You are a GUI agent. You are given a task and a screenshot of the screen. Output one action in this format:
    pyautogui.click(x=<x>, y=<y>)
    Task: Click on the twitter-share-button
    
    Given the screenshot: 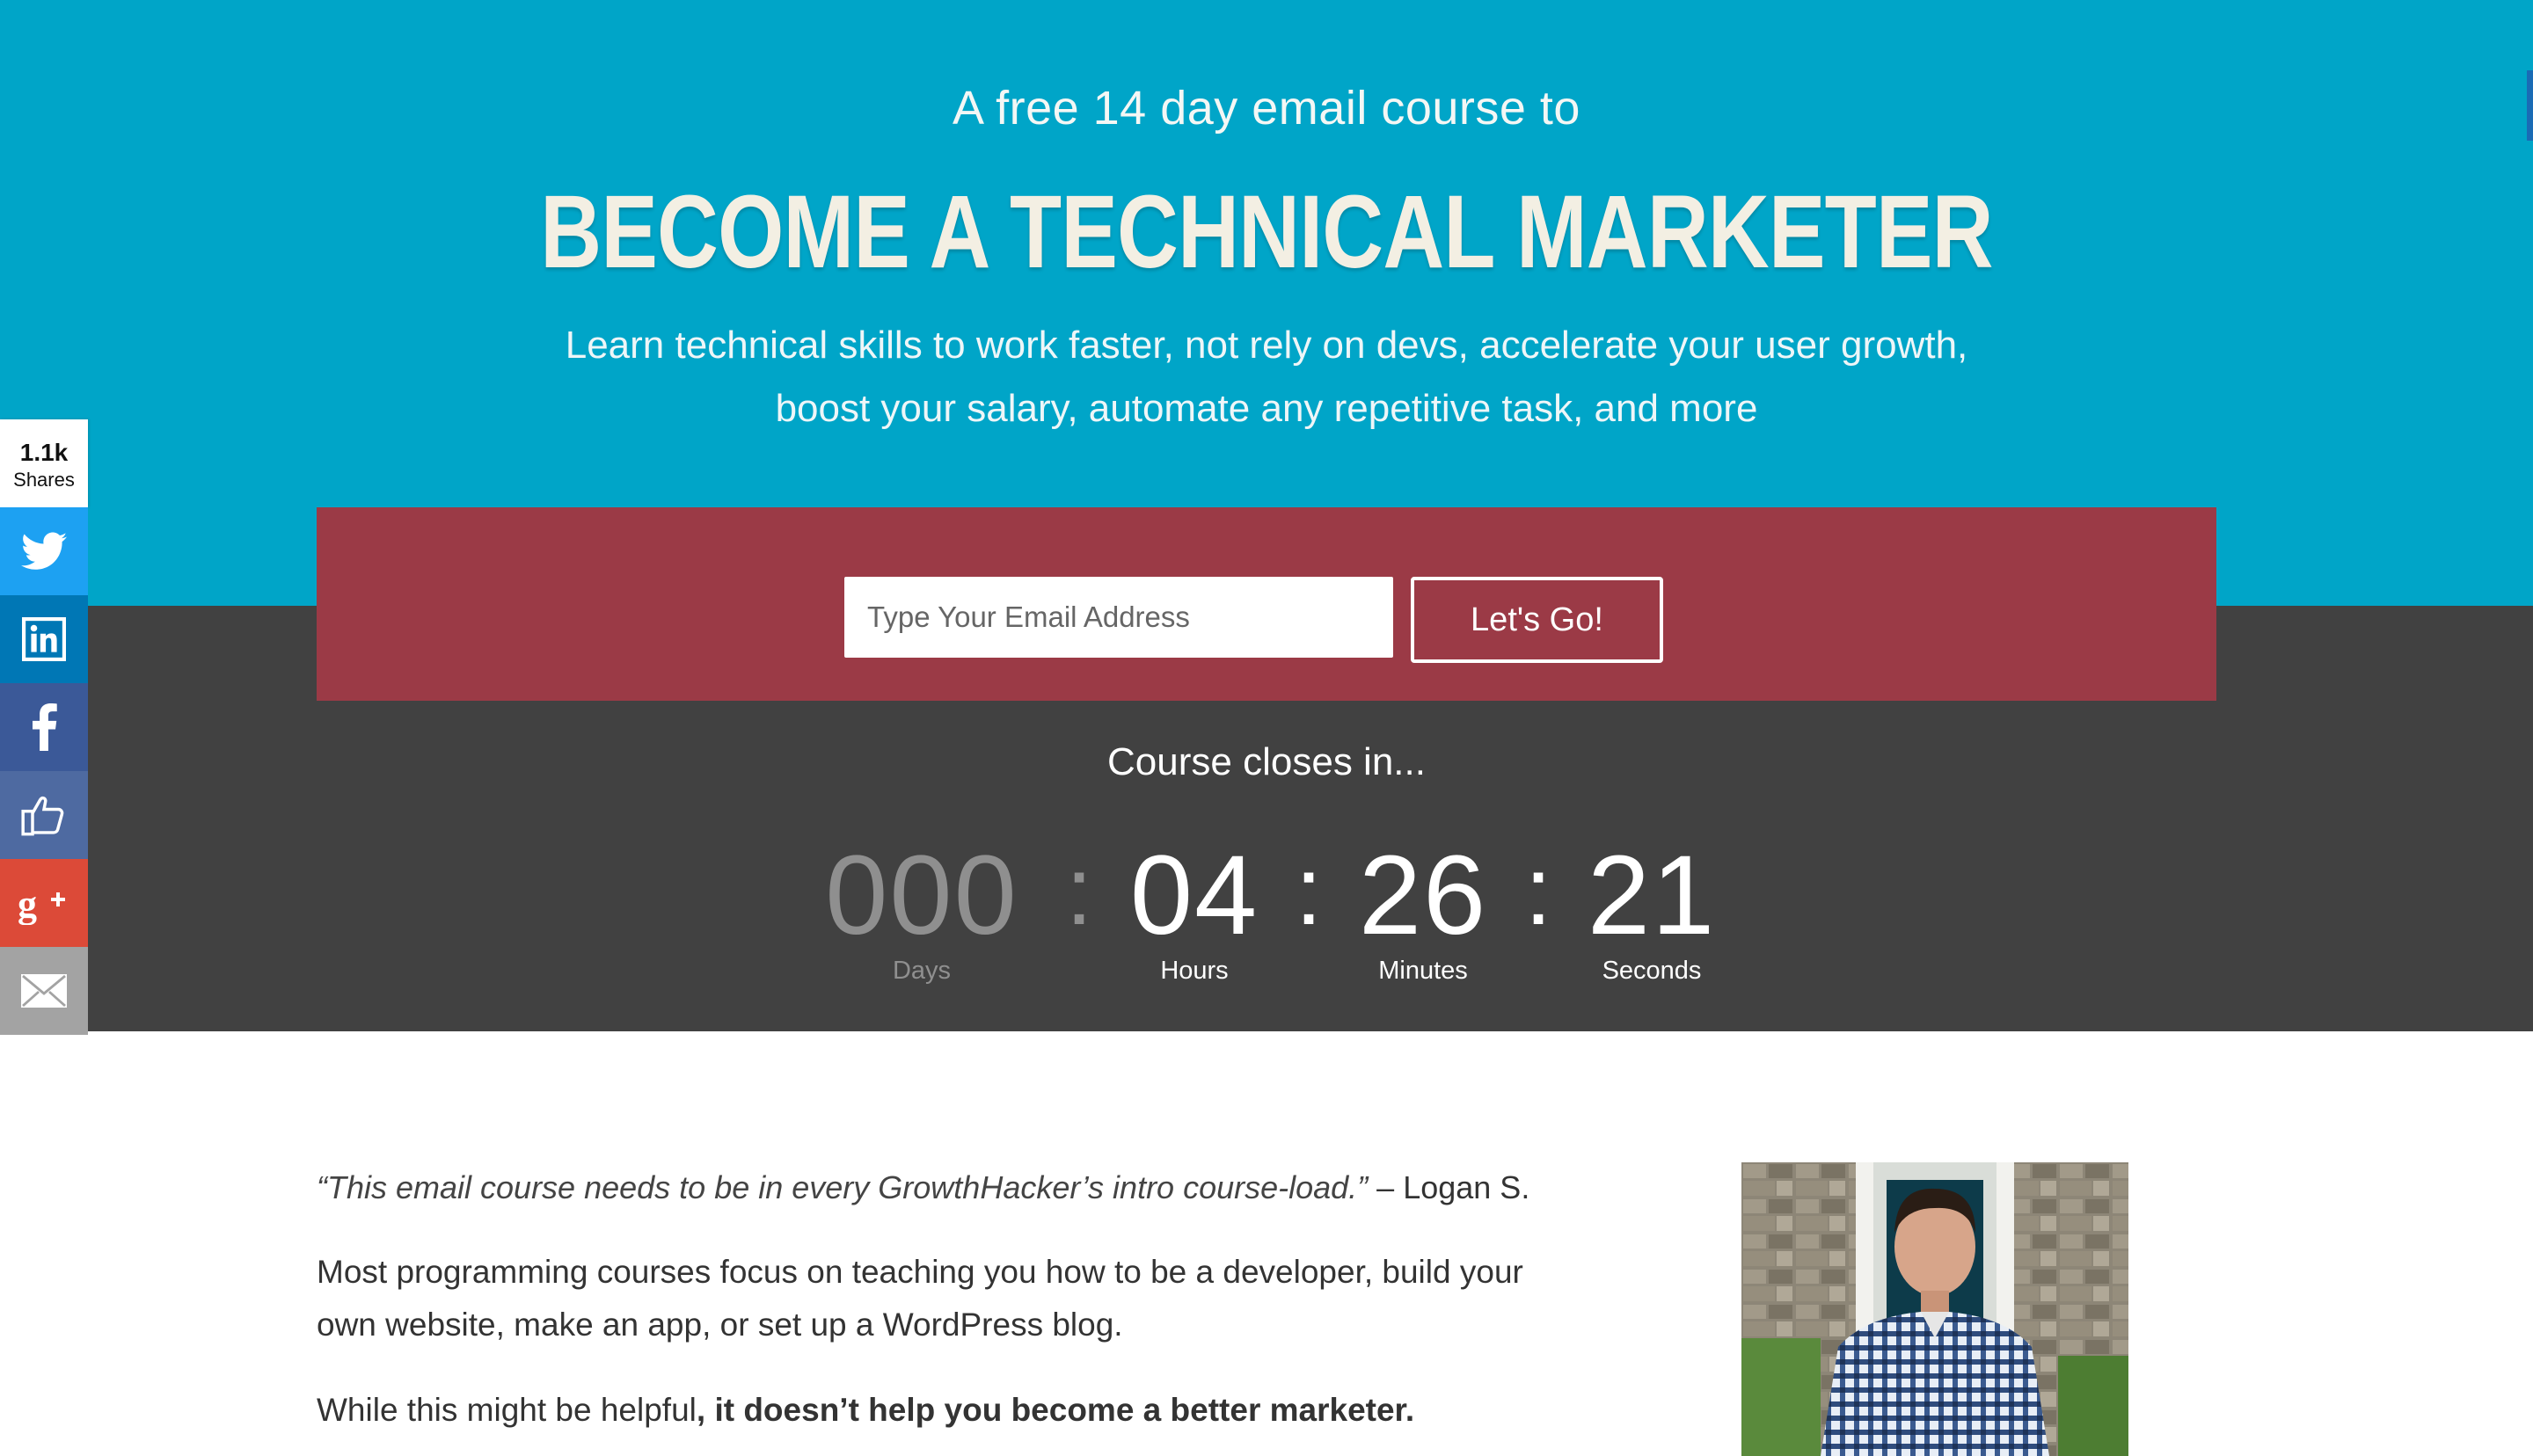 What is the action you would take?
    pyautogui.click(x=44, y=551)
    